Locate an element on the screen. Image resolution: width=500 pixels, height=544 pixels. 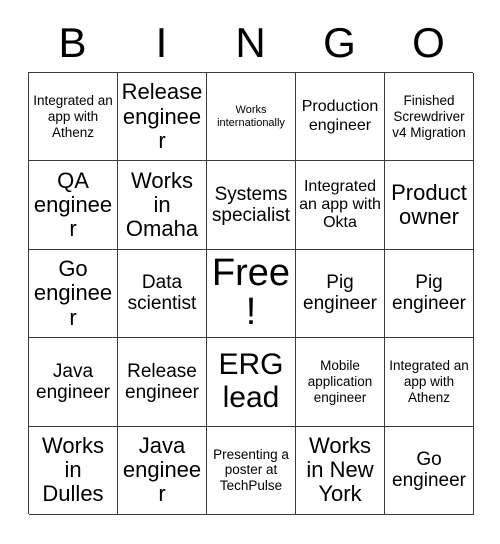
bingo-cell-r5-c2: Java engineer is located at coordinates (162, 470).